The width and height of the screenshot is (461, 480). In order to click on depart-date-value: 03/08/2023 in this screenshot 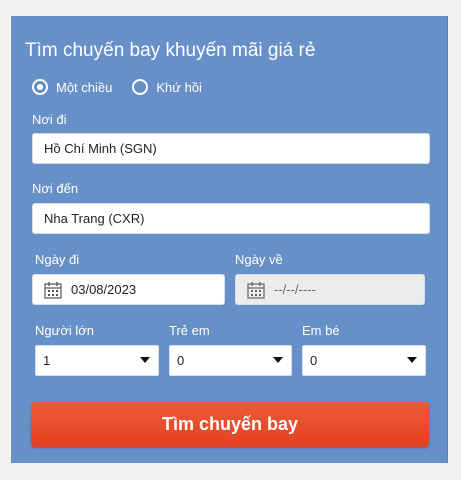, I will do `click(104, 289)`.